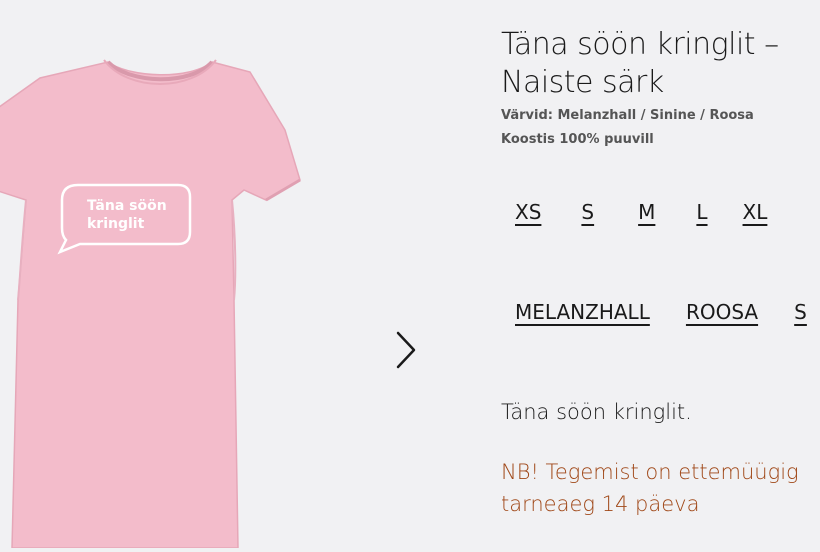 The width and height of the screenshot is (820, 552). I want to click on product-description: Täna söön kringlit., so click(596, 412).